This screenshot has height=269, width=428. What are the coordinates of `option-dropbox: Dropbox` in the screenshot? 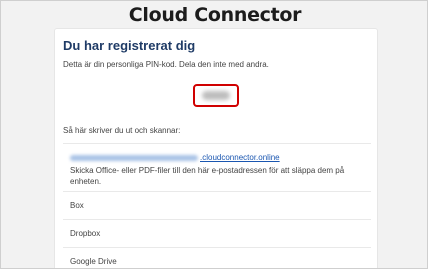 It's located at (217, 234).